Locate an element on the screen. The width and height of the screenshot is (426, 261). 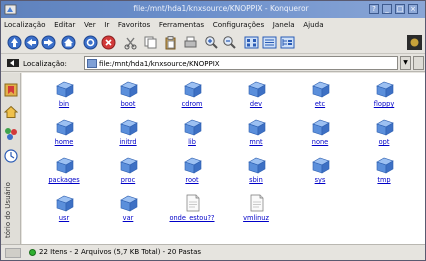
file-item: onde_estou?? is located at coordinates (192, 210).